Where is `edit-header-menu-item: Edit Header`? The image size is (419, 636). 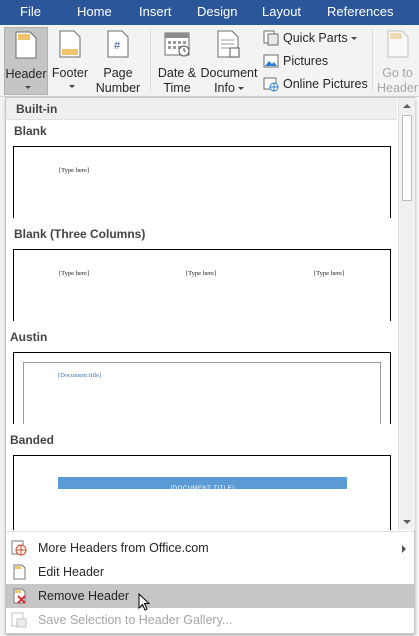 edit-header-menu-item: Edit Header is located at coordinates (210, 572).